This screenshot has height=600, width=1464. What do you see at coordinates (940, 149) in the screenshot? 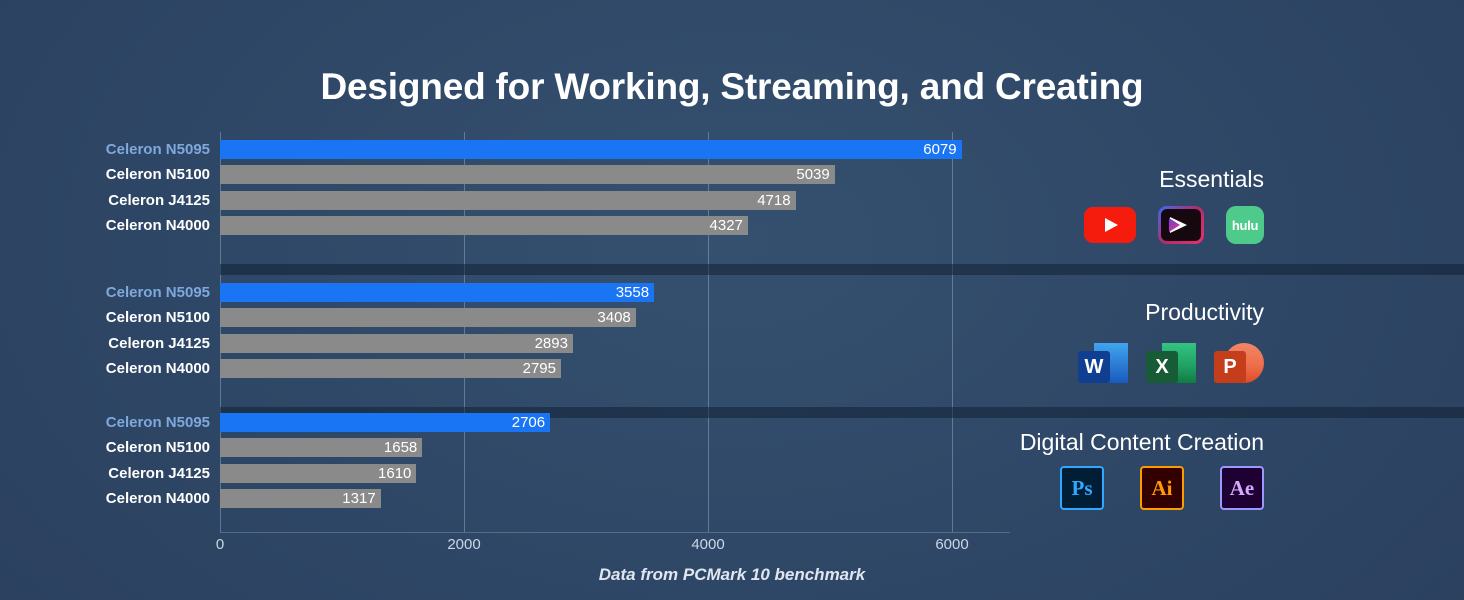
I see `bar-value-label: 6079` at bounding box center [940, 149].